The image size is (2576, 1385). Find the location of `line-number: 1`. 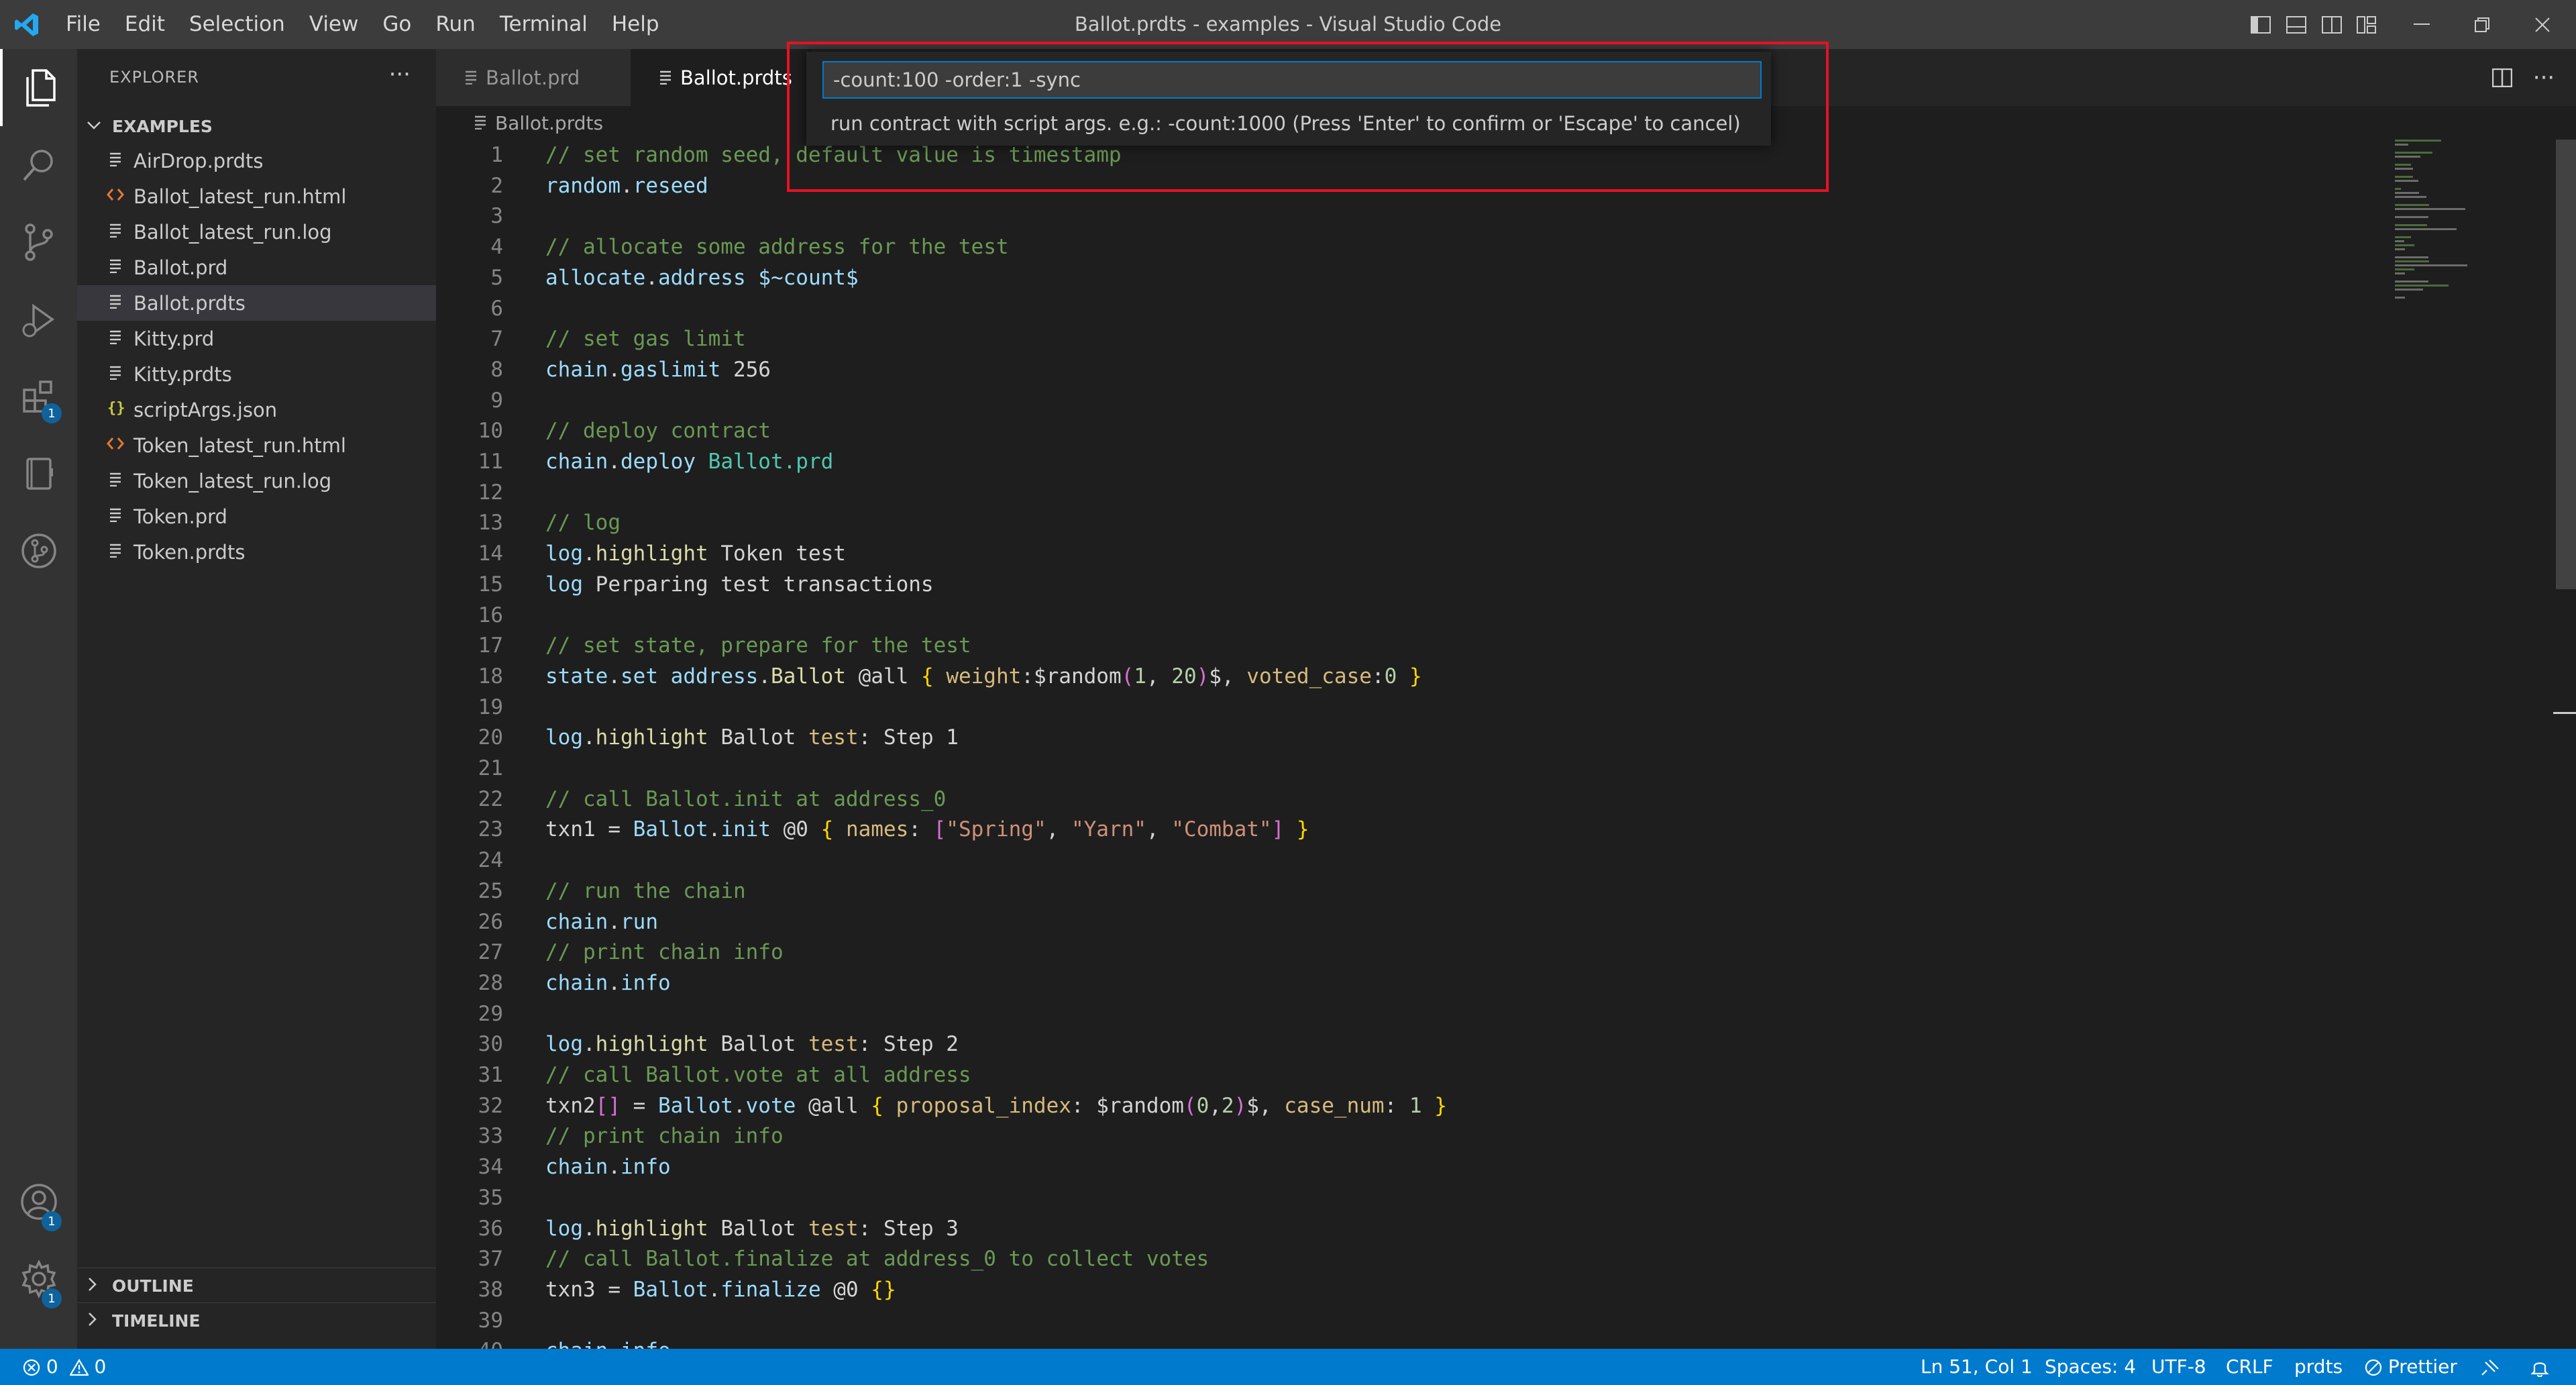

line-number: 1 is located at coordinates (496, 155).